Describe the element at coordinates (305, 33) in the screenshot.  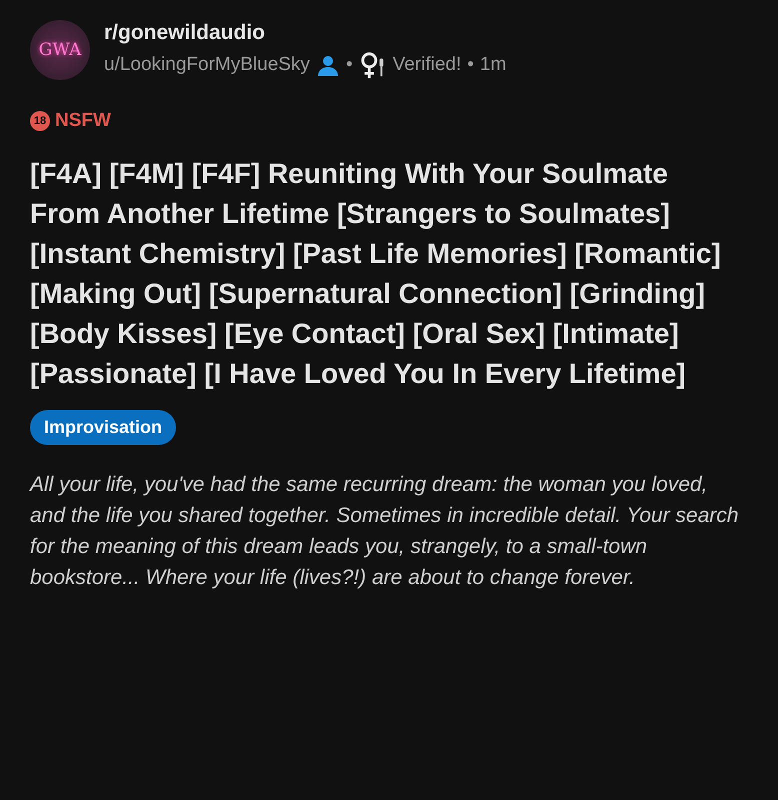
I see `subreddit-name: r/gonewildaudio` at that location.